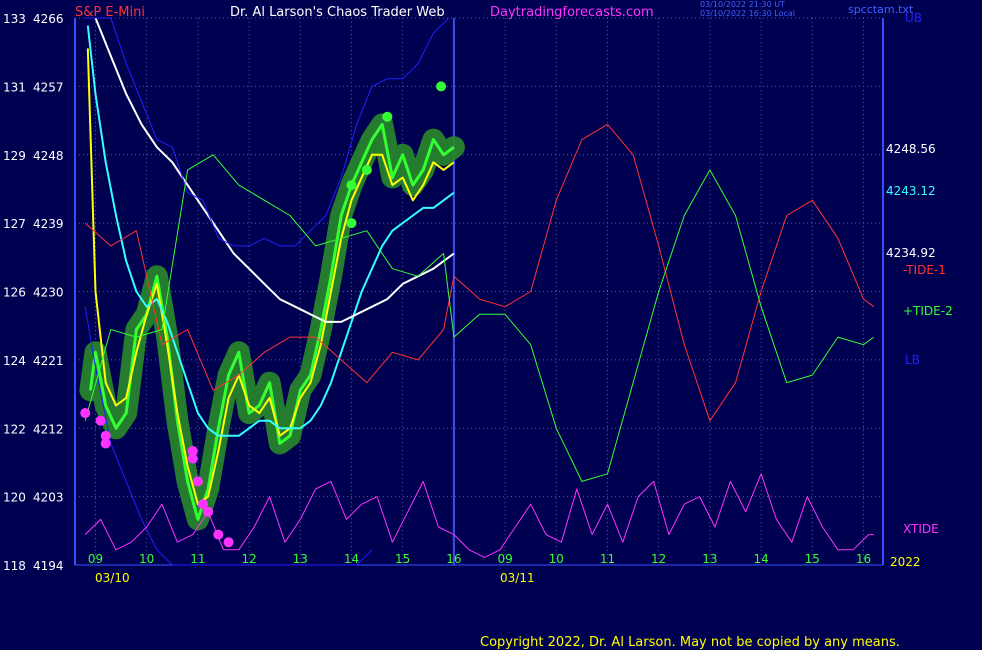 The image size is (982, 650). Describe the element at coordinates (747, 13) in the screenshot. I see `timestamp-local: 03/10/2022 16:30 Local` at that location.